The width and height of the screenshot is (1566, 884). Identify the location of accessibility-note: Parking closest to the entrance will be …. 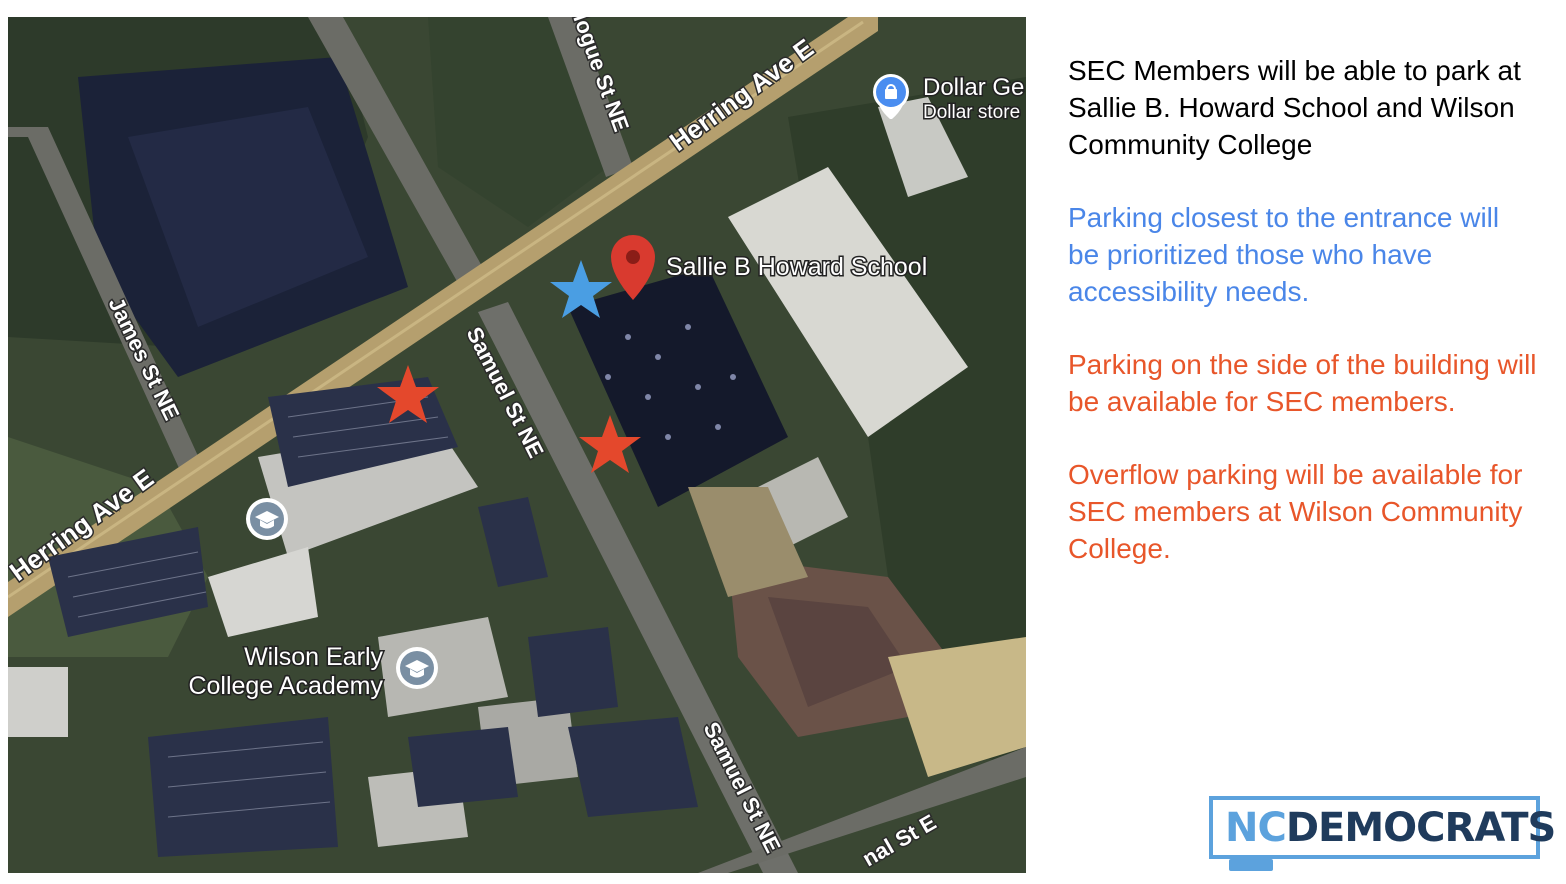
(1284, 254).